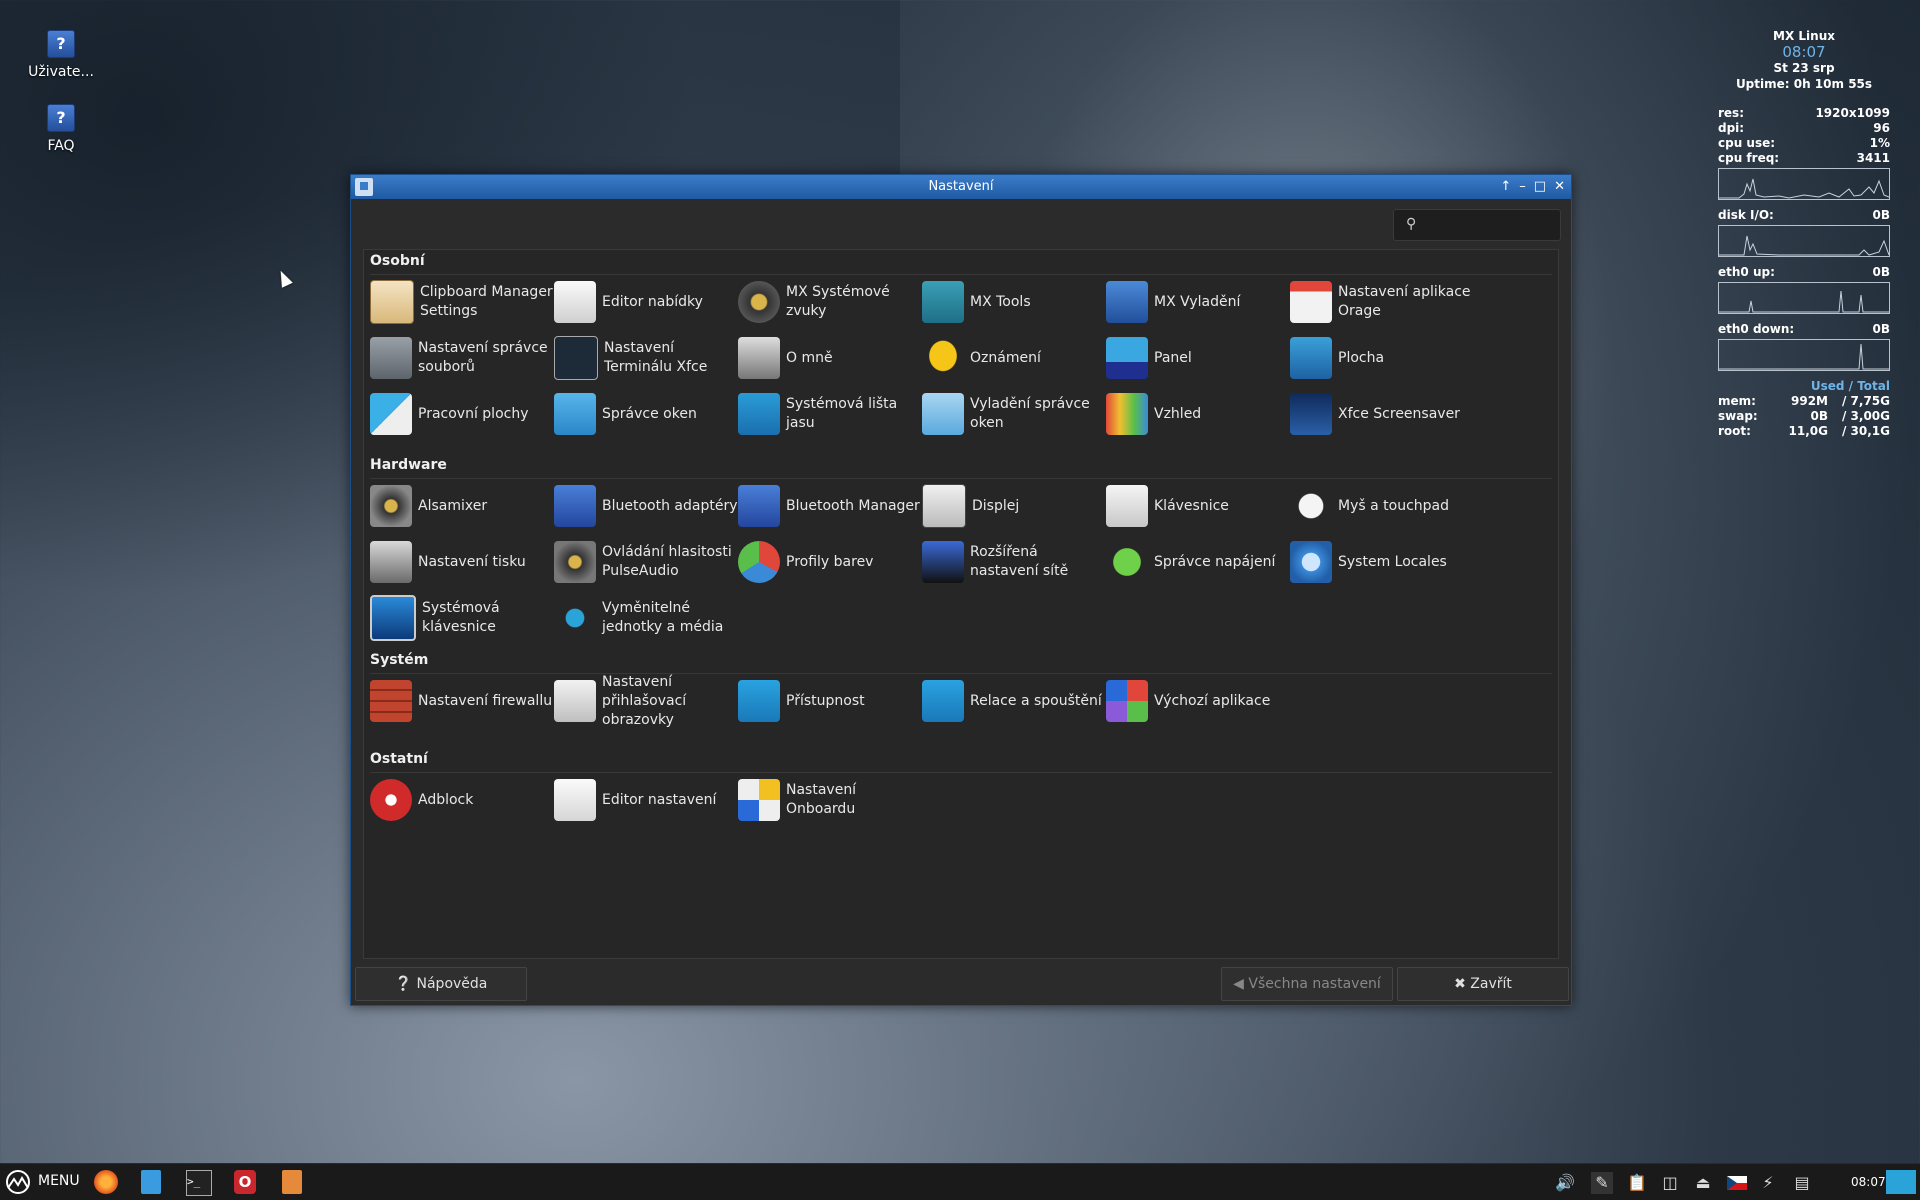 Image resolution: width=1920 pixels, height=1200 pixels. Describe the element at coordinates (106, 1182) in the screenshot. I see `firefox-icon` at that location.